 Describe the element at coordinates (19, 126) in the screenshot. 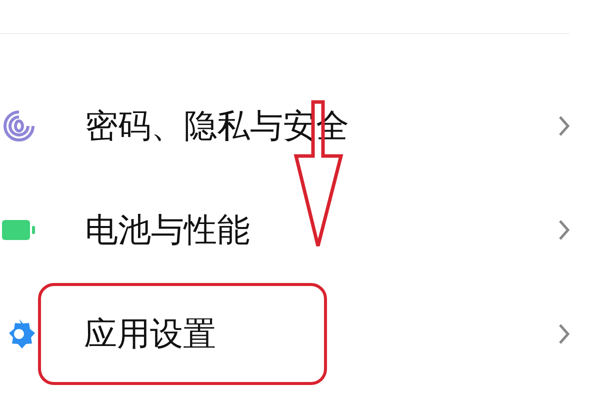

I see `fingerprint-icon` at that location.